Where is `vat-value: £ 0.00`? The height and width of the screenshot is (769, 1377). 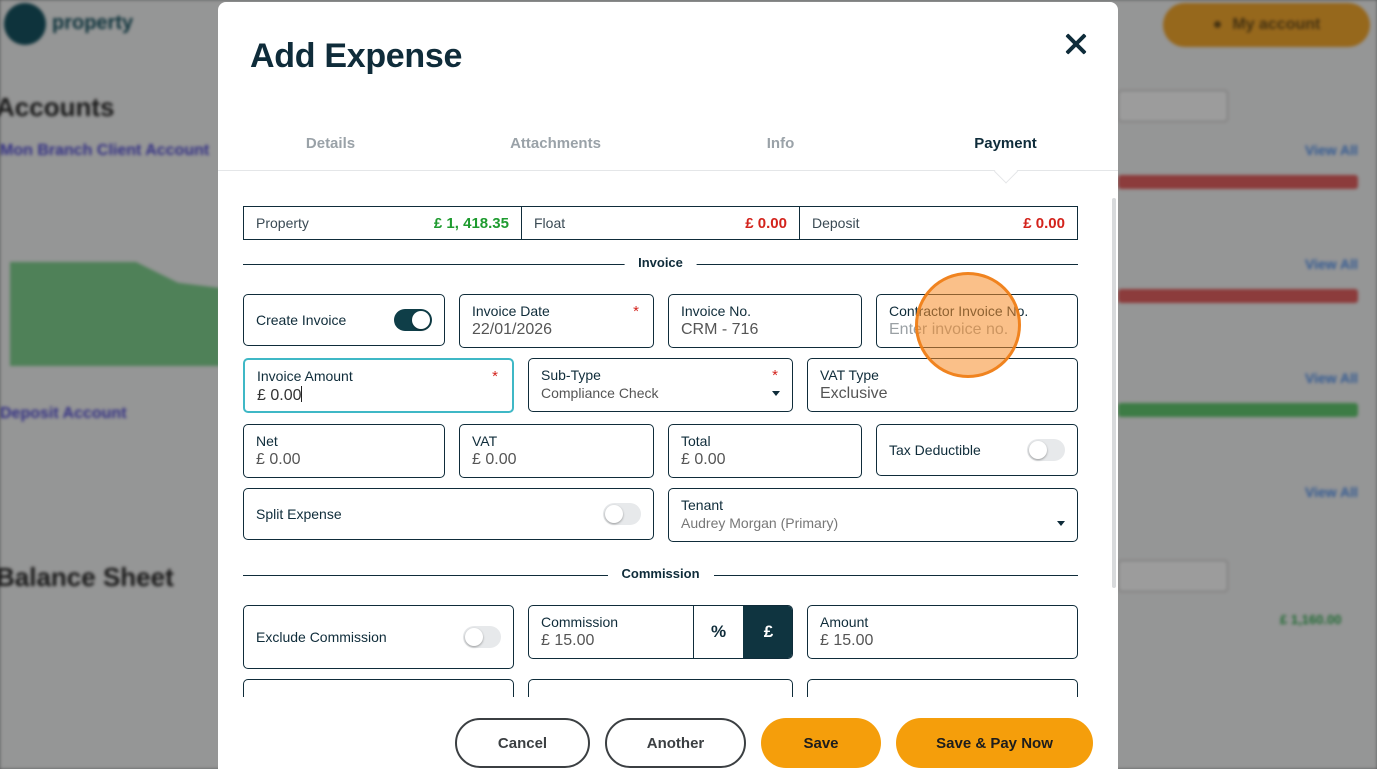
vat-value: £ 0.00 is located at coordinates (494, 459).